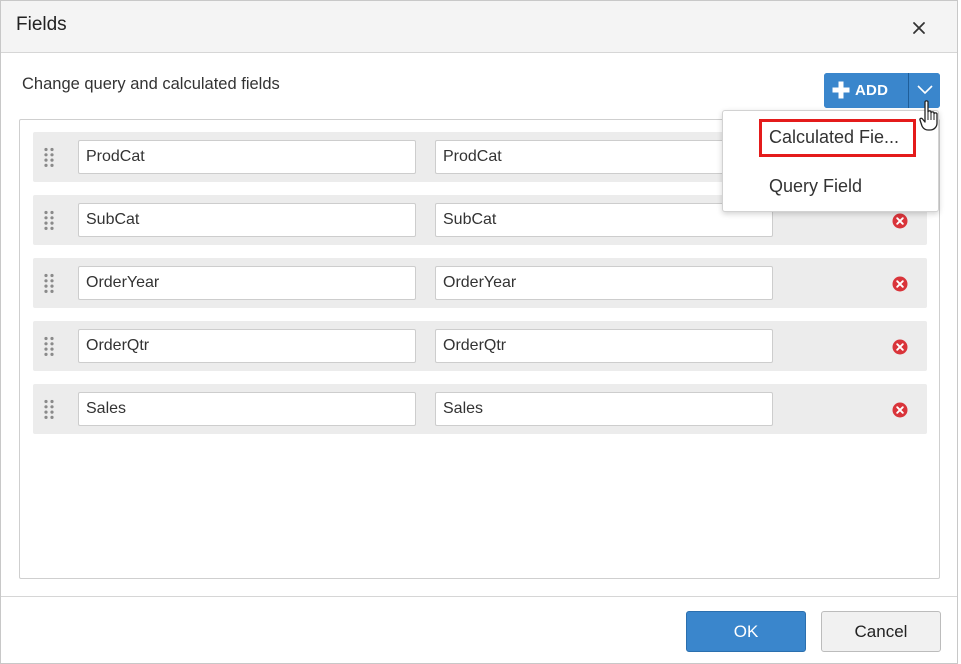 Image resolution: width=961 pixels, height=664 pixels. What do you see at coordinates (841, 90) in the screenshot?
I see `plus-icon` at bounding box center [841, 90].